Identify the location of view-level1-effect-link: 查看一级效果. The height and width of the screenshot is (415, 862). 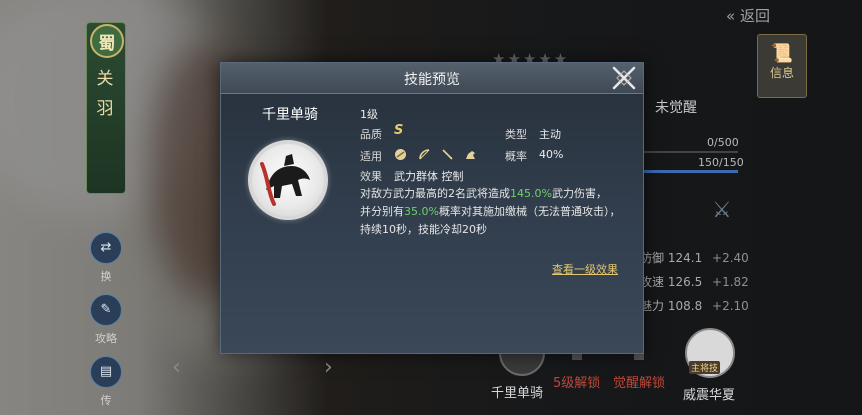
(585, 269).